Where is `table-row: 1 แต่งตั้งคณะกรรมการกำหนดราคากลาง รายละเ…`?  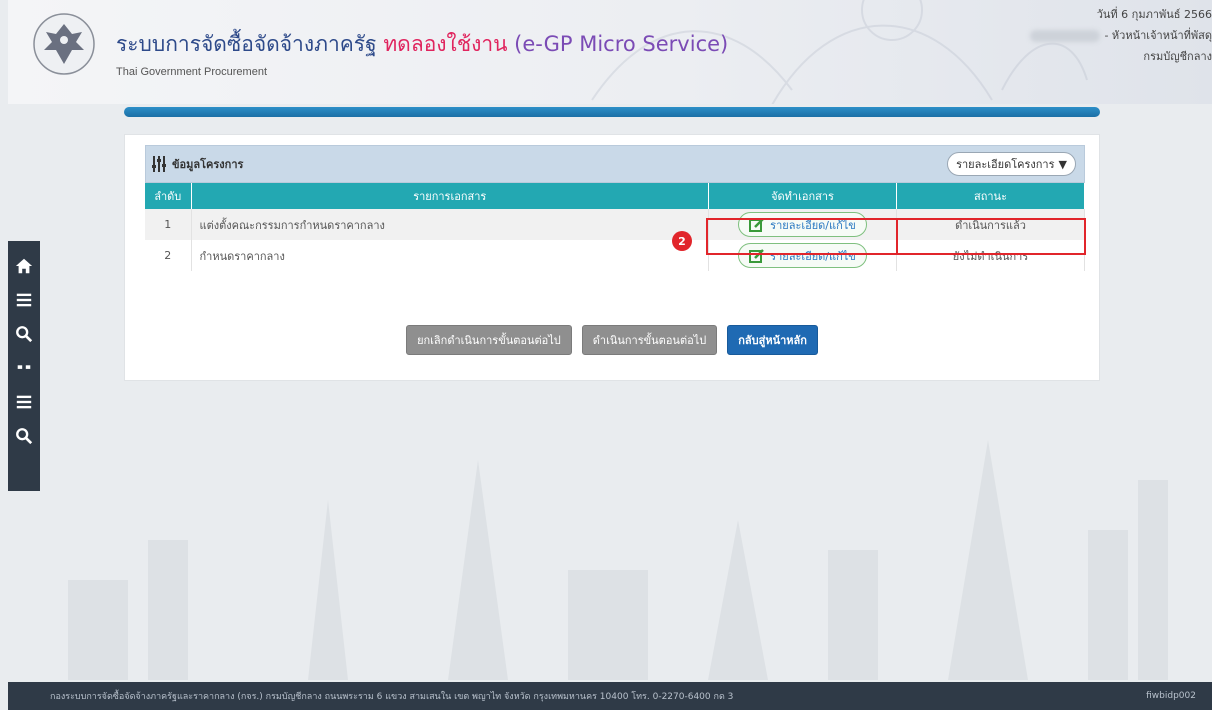
table-row: 1 แต่งตั้งคณะกรรมการกำหนดราคากลาง รายละเ… is located at coordinates (615, 224).